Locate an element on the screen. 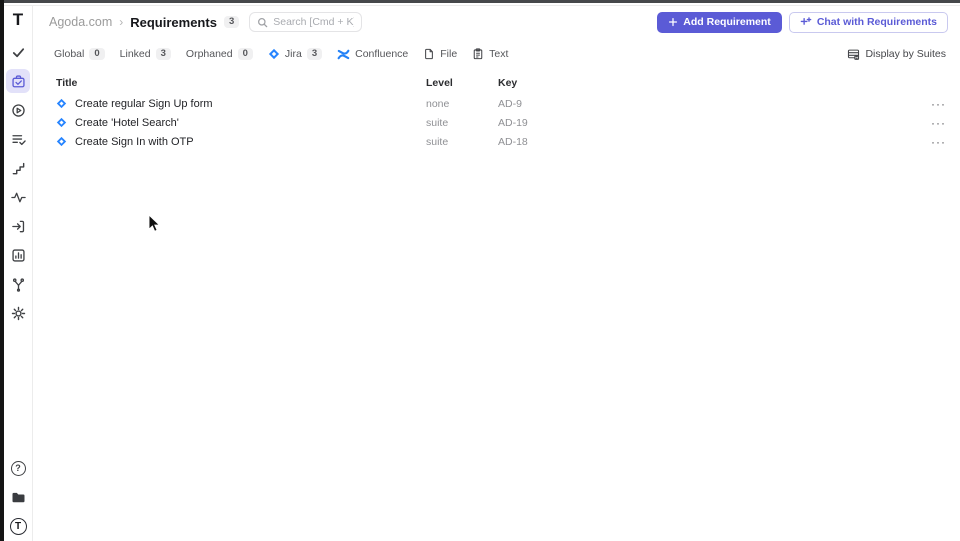 The image size is (960, 541). filter-tab-global: Global 0 is located at coordinates (79, 54).